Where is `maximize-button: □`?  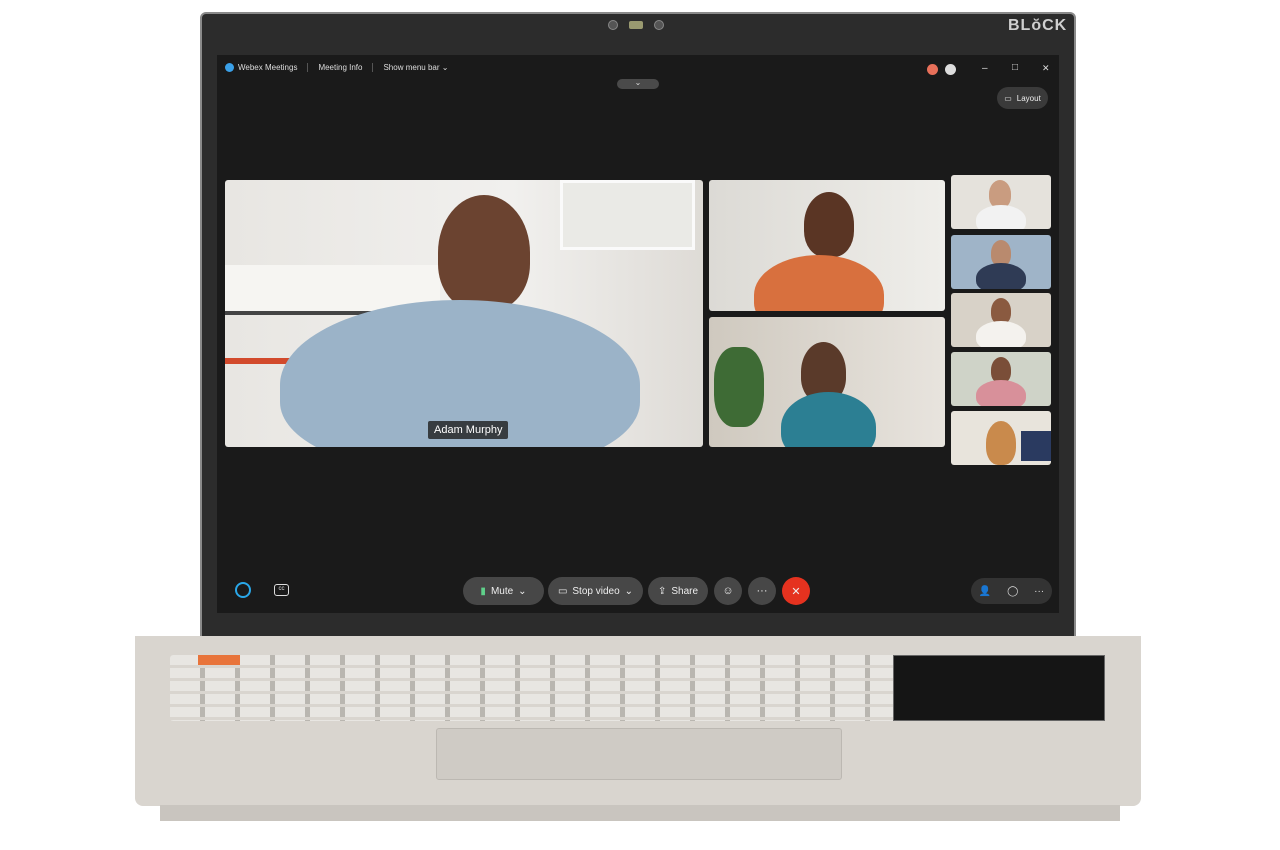 maximize-button: □ is located at coordinates (1015, 67).